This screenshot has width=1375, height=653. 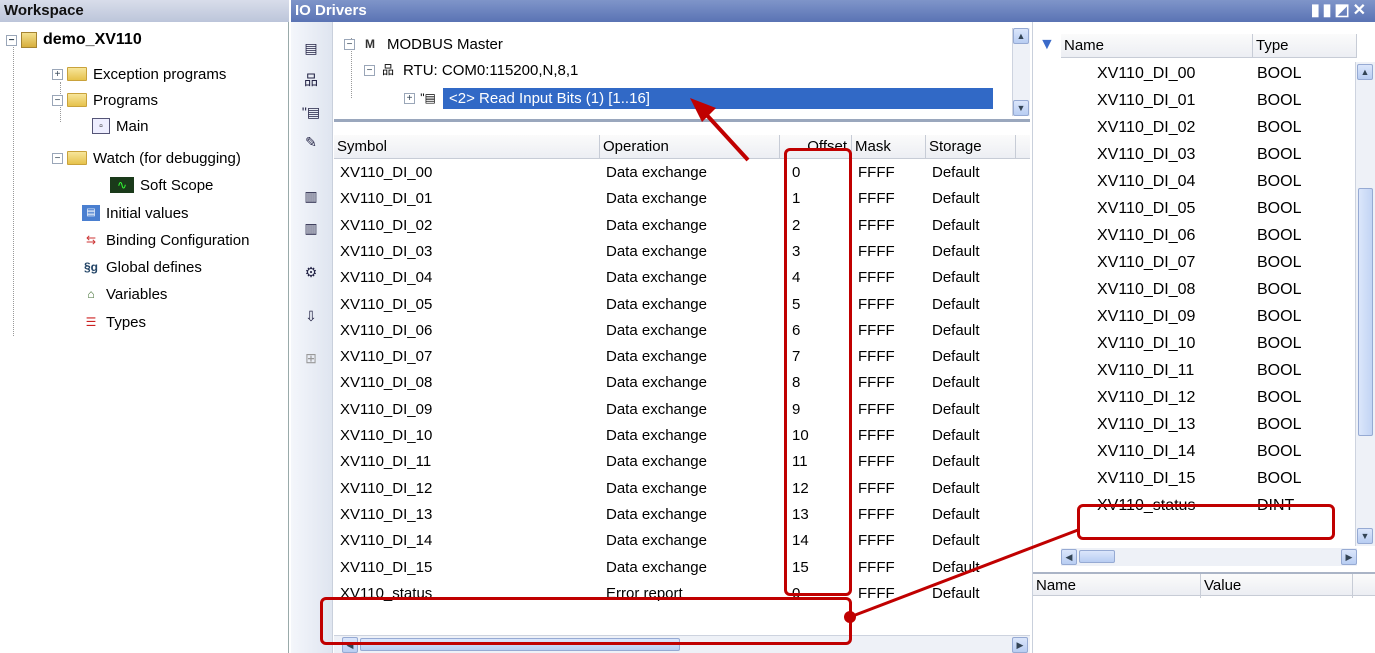 I want to click on connector-line, so click(x=964, y=573).